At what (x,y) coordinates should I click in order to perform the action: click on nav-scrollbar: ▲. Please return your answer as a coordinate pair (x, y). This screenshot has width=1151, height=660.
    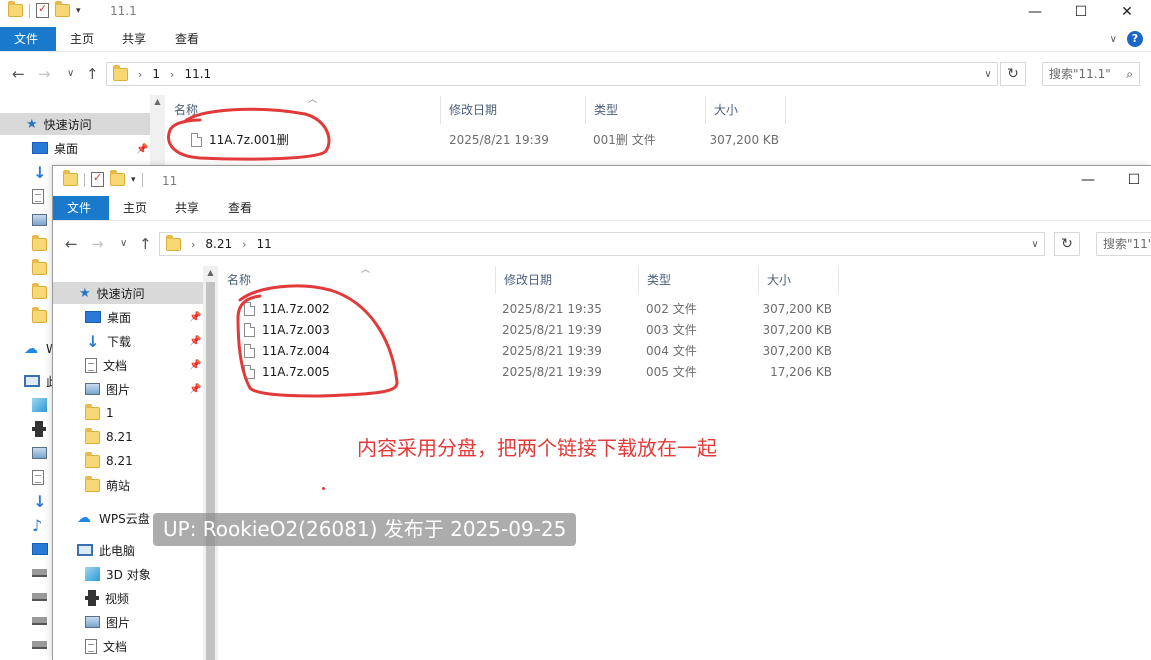
    Looking at the image, I should click on (210, 463).